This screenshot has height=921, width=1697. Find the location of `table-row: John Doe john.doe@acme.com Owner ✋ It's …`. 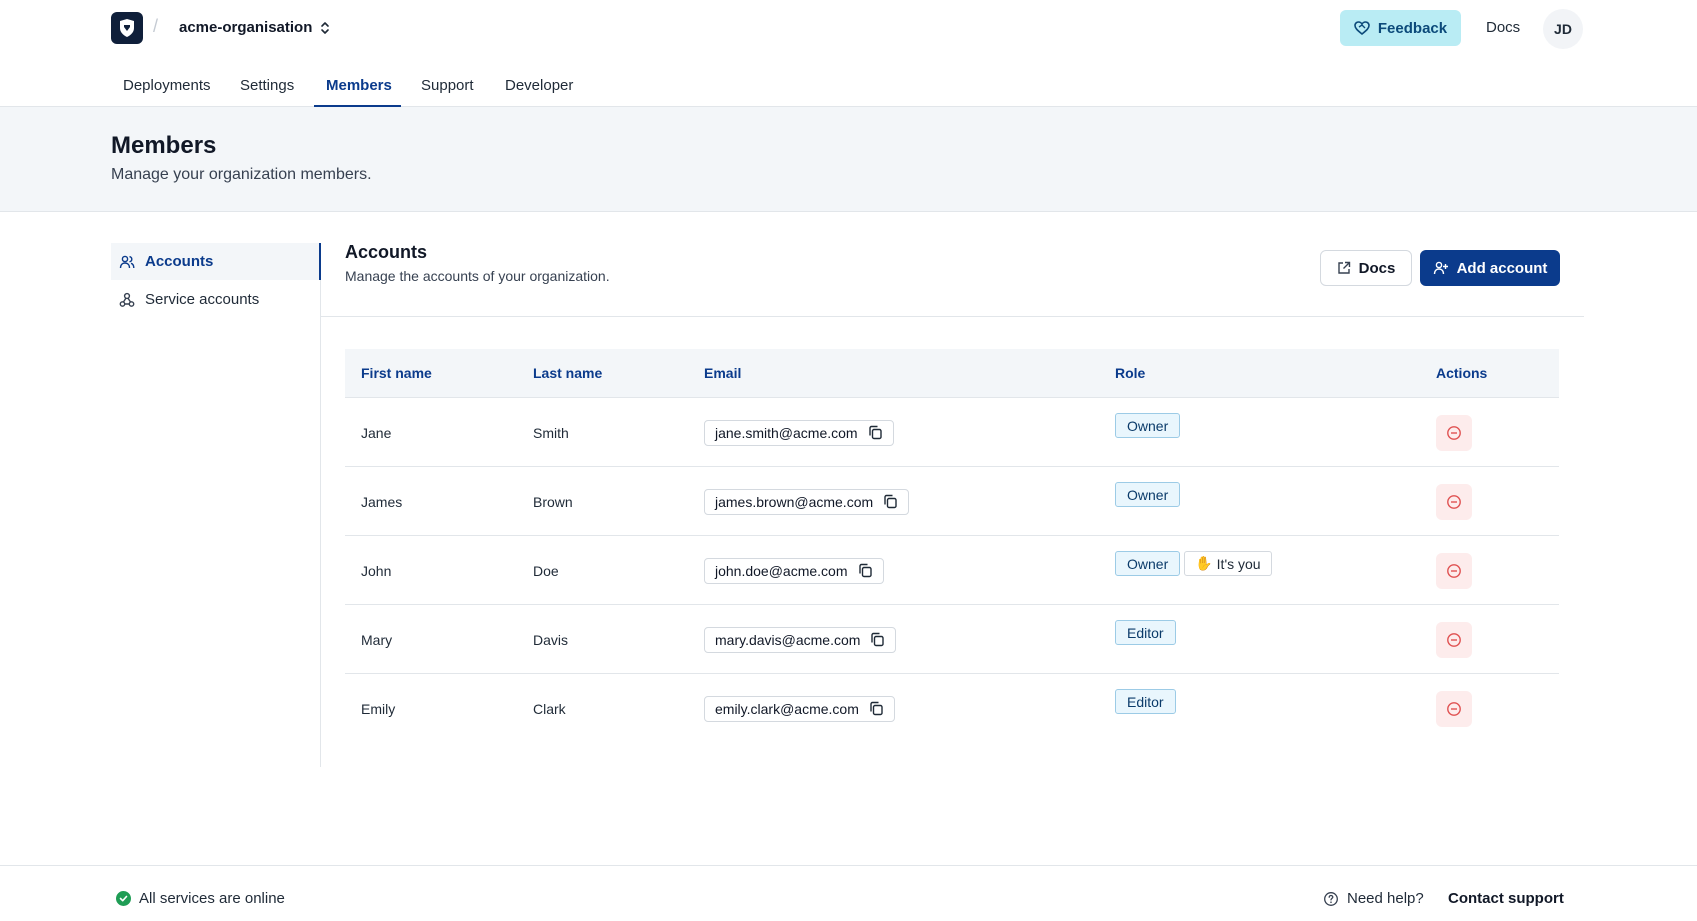

table-row: John Doe john.doe@acme.com Owner ✋ It's … is located at coordinates (952, 570).